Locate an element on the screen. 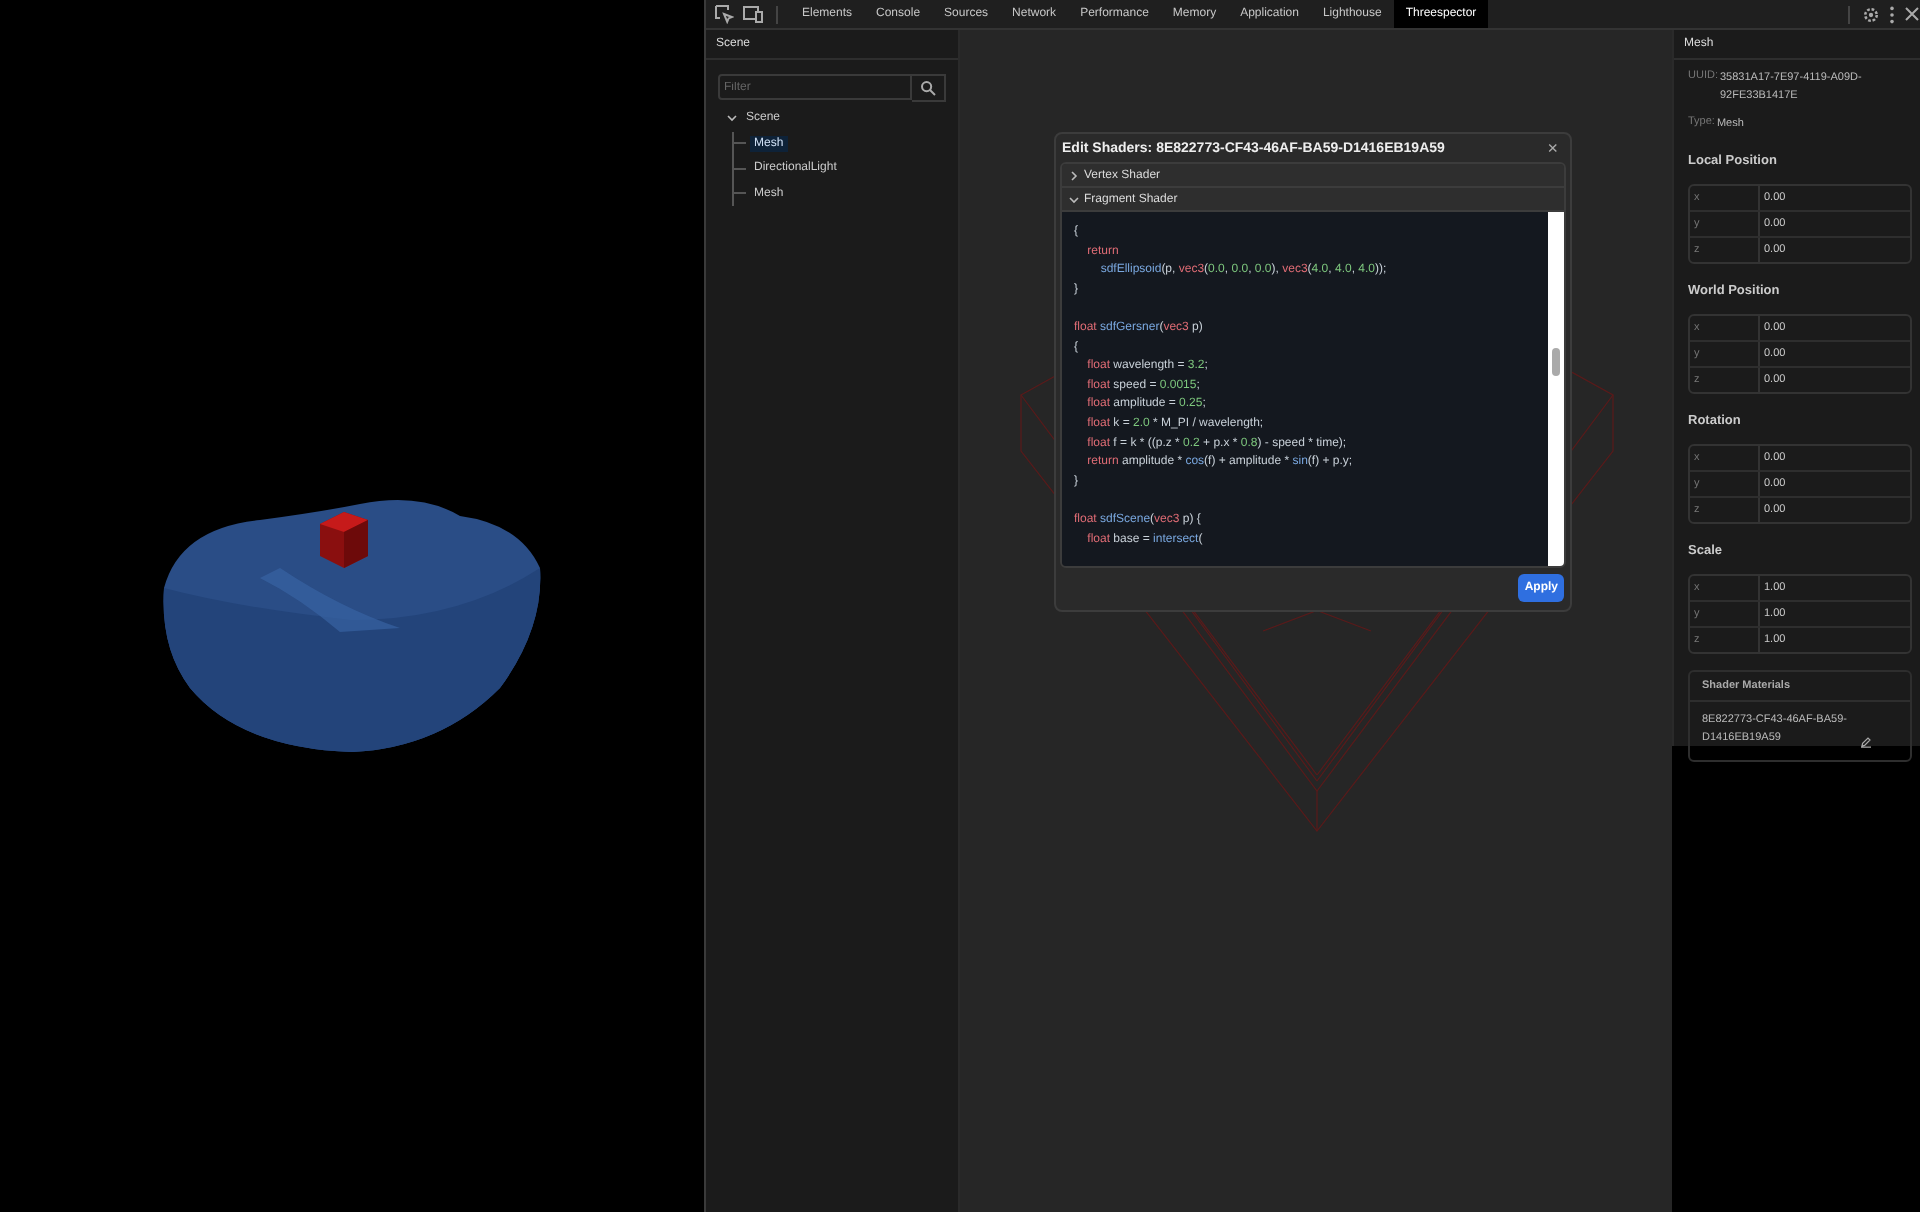 The height and width of the screenshot is (1212, 1920). search-icon is located at coordinates (929, 87).